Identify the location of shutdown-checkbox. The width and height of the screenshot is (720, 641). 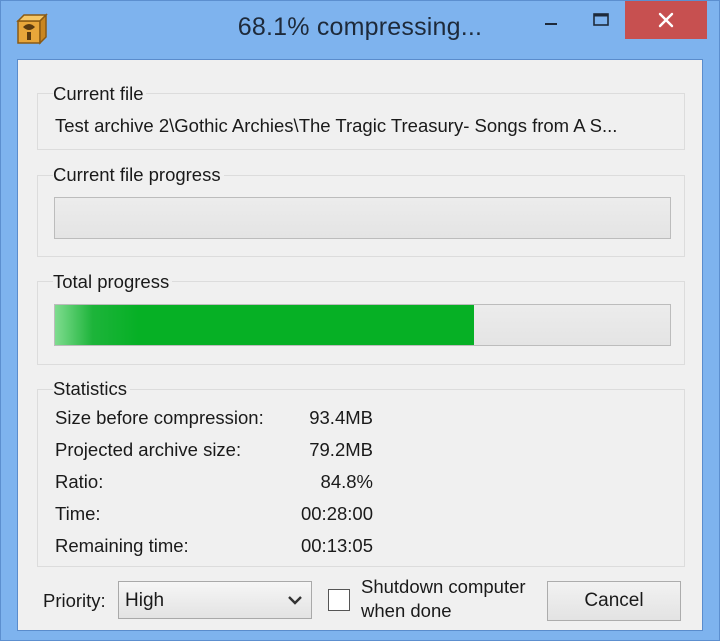
(339, 600).